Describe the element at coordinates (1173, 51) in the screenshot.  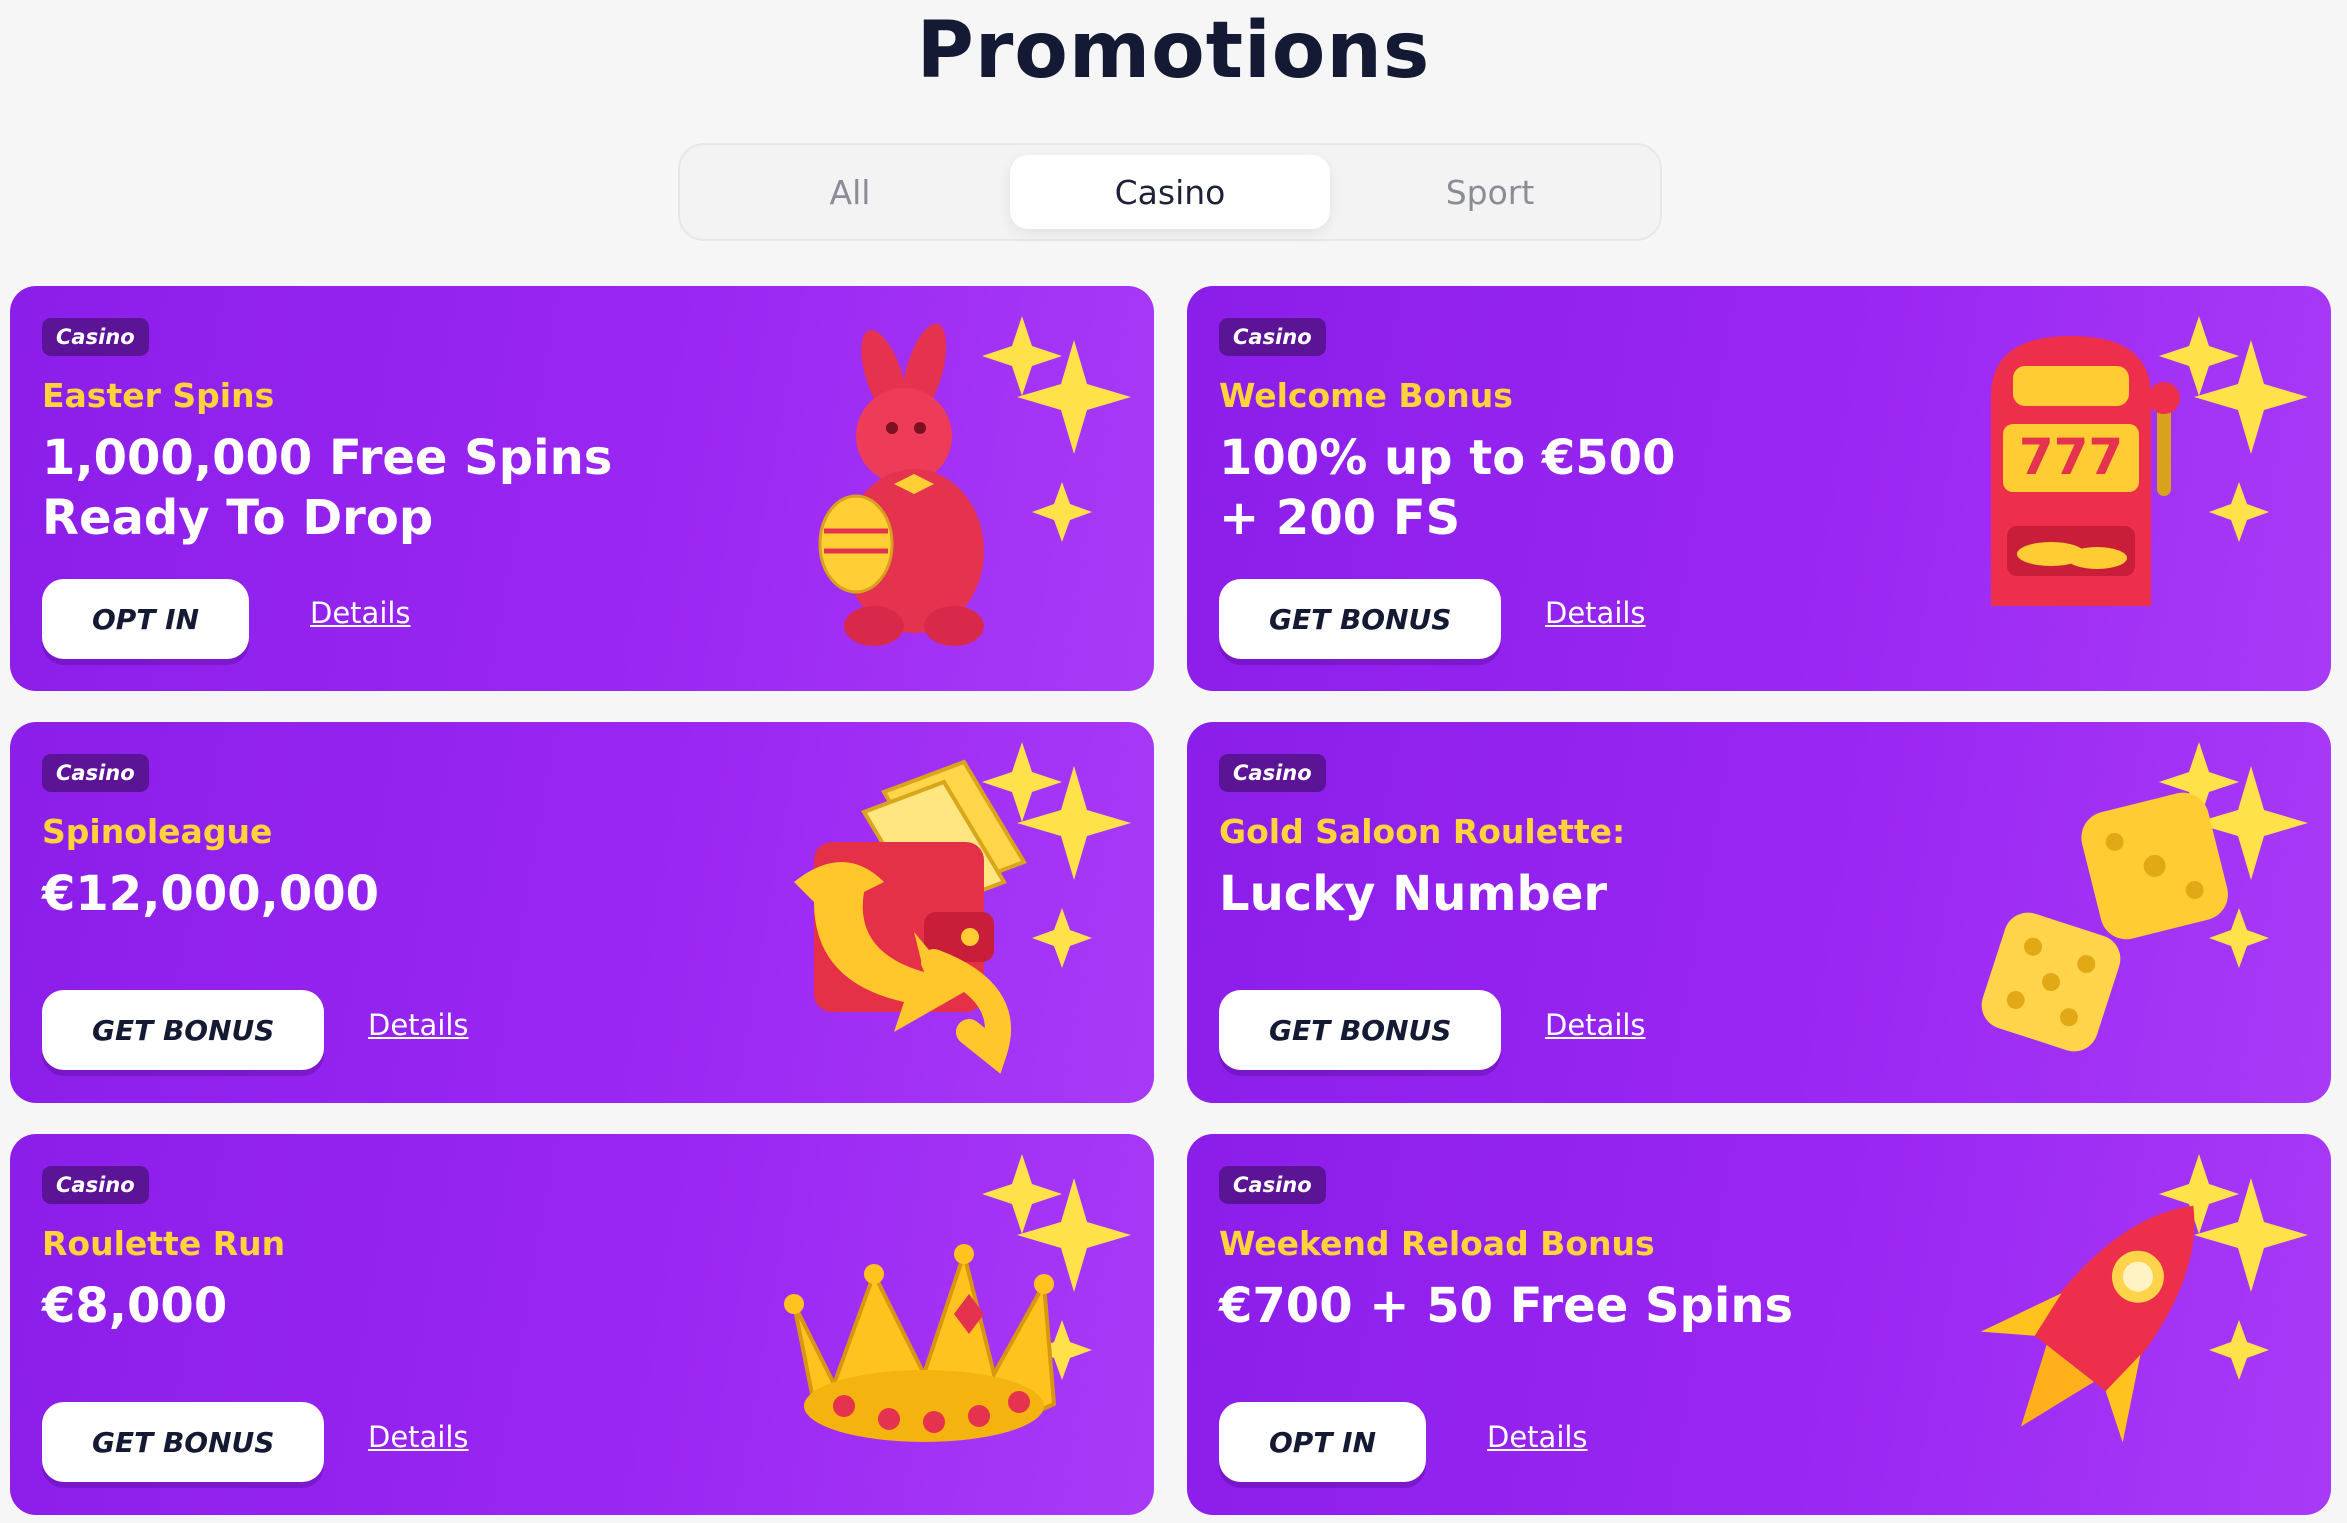
I see `page-title: Promotions` at that location.